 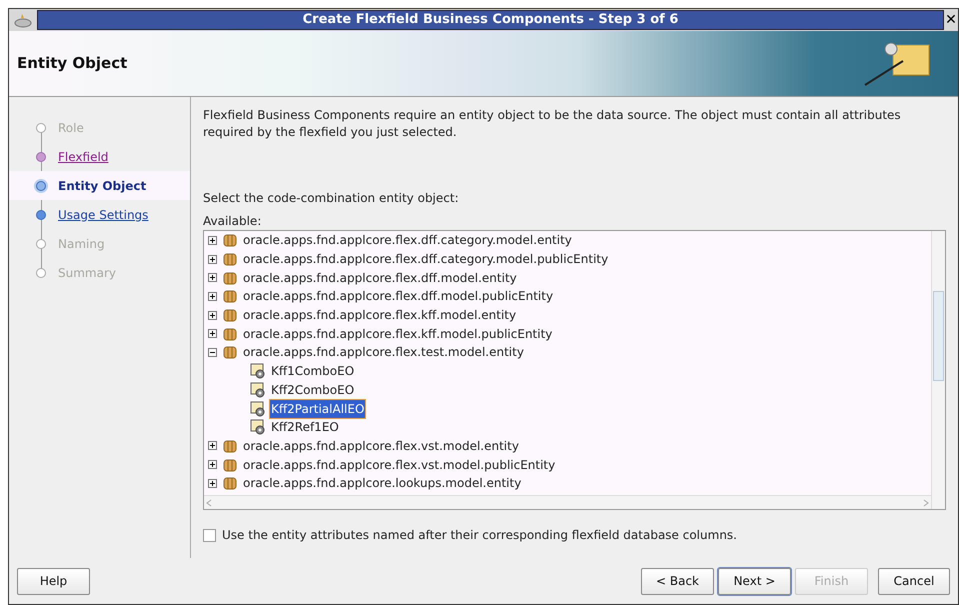 I want to click on tree-item: oracle.apps.fnd.applcore.flex.vst.model.entity, so click(x=381, y=445).